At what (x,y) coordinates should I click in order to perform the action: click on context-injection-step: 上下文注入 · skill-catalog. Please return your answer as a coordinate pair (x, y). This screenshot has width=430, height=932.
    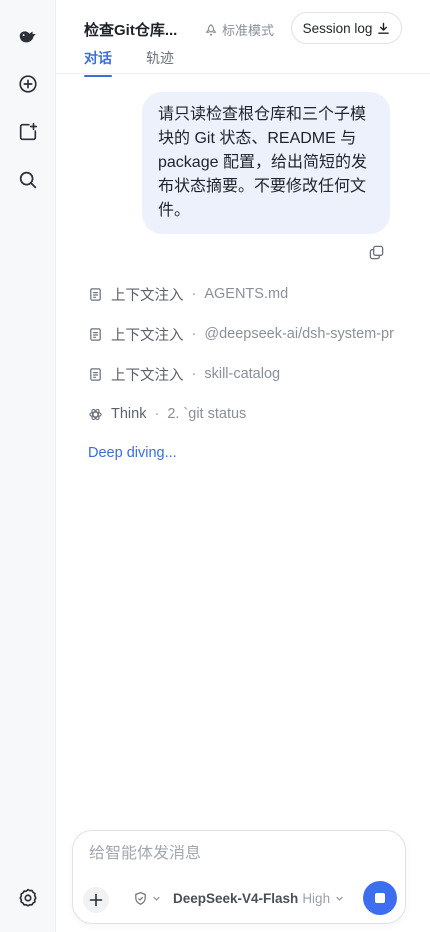
    Looking at the image, I should click on (184, 374).